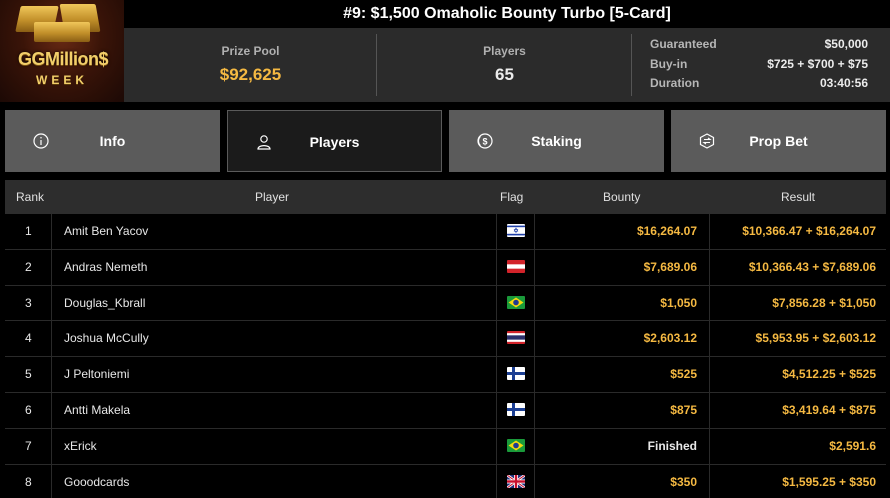  I want to click on rank-cell: 6, so click(28, 409).